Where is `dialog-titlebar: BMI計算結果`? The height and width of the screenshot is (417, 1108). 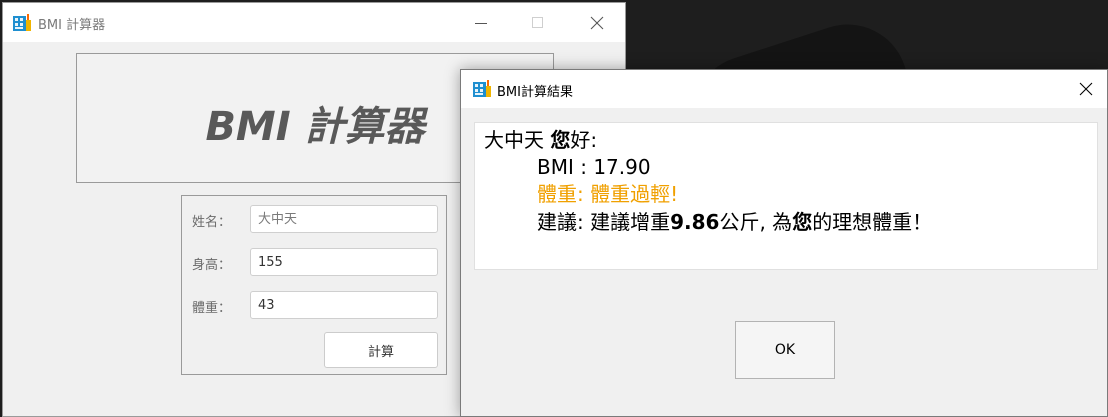
dialog-titlebar: BMI計算結果 is located at coordinates (784, 89).